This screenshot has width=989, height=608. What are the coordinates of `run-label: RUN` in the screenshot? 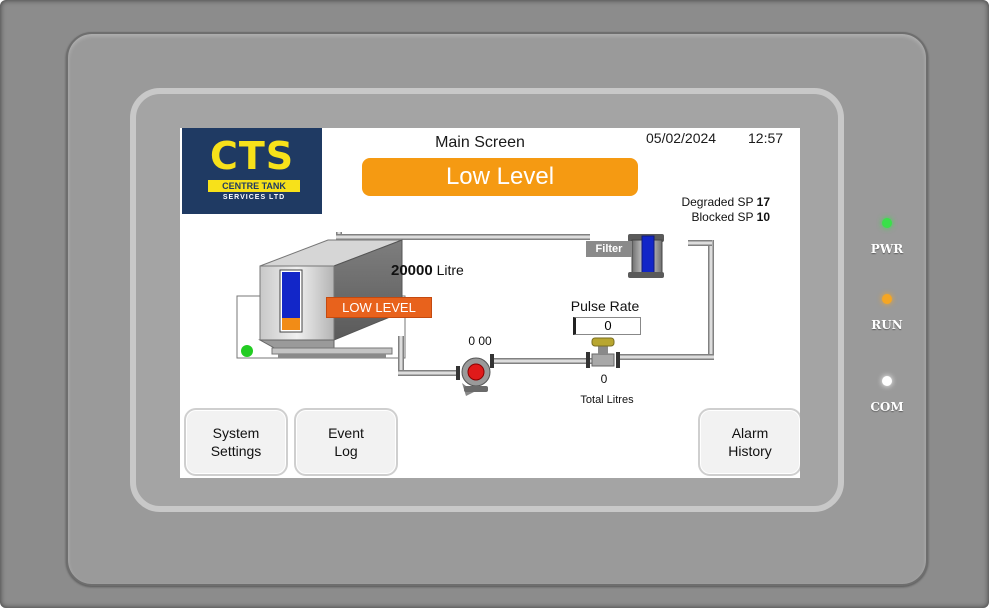 It's located at (887, 325).